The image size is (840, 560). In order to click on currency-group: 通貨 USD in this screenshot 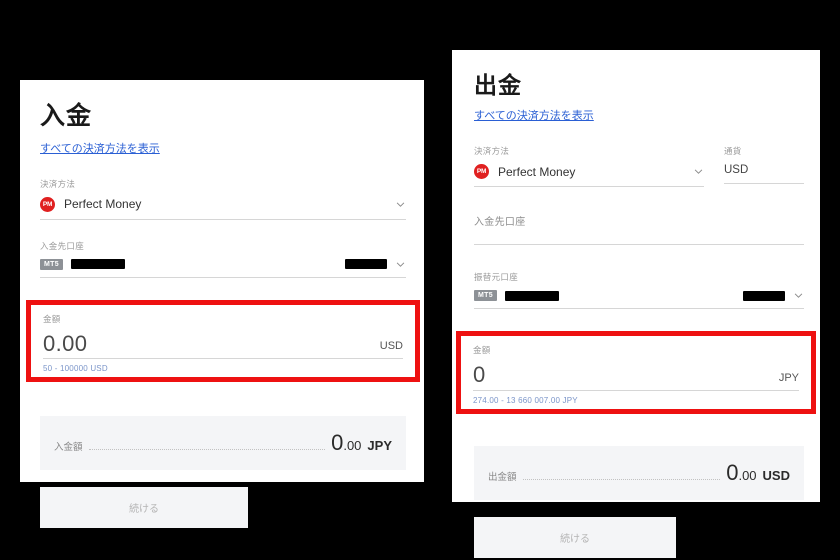, I will do `click(764, 166)`.